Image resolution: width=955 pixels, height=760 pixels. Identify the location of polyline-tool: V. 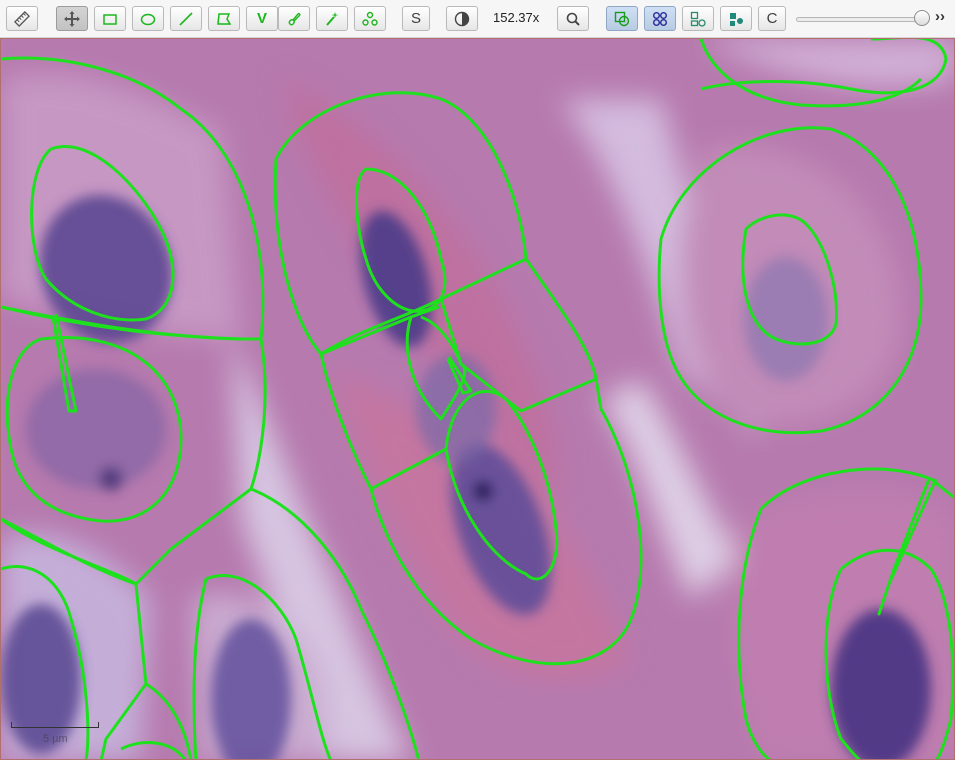
(262, 18).